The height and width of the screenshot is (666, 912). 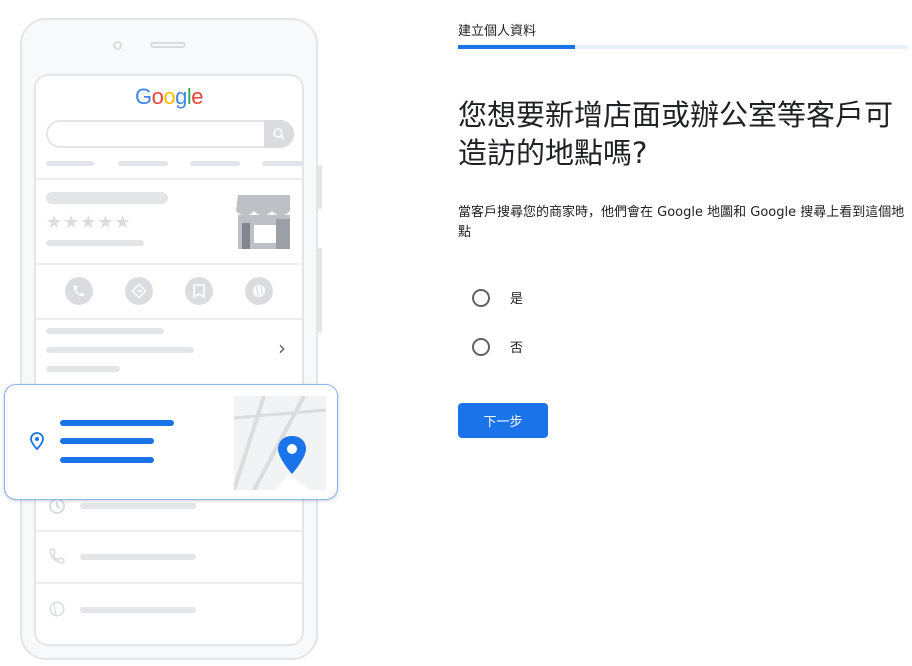 What do you see at coordinates (517, 299) in the screenshot?
I see `option-yes-label: 是` at bounding box center [517, 299].